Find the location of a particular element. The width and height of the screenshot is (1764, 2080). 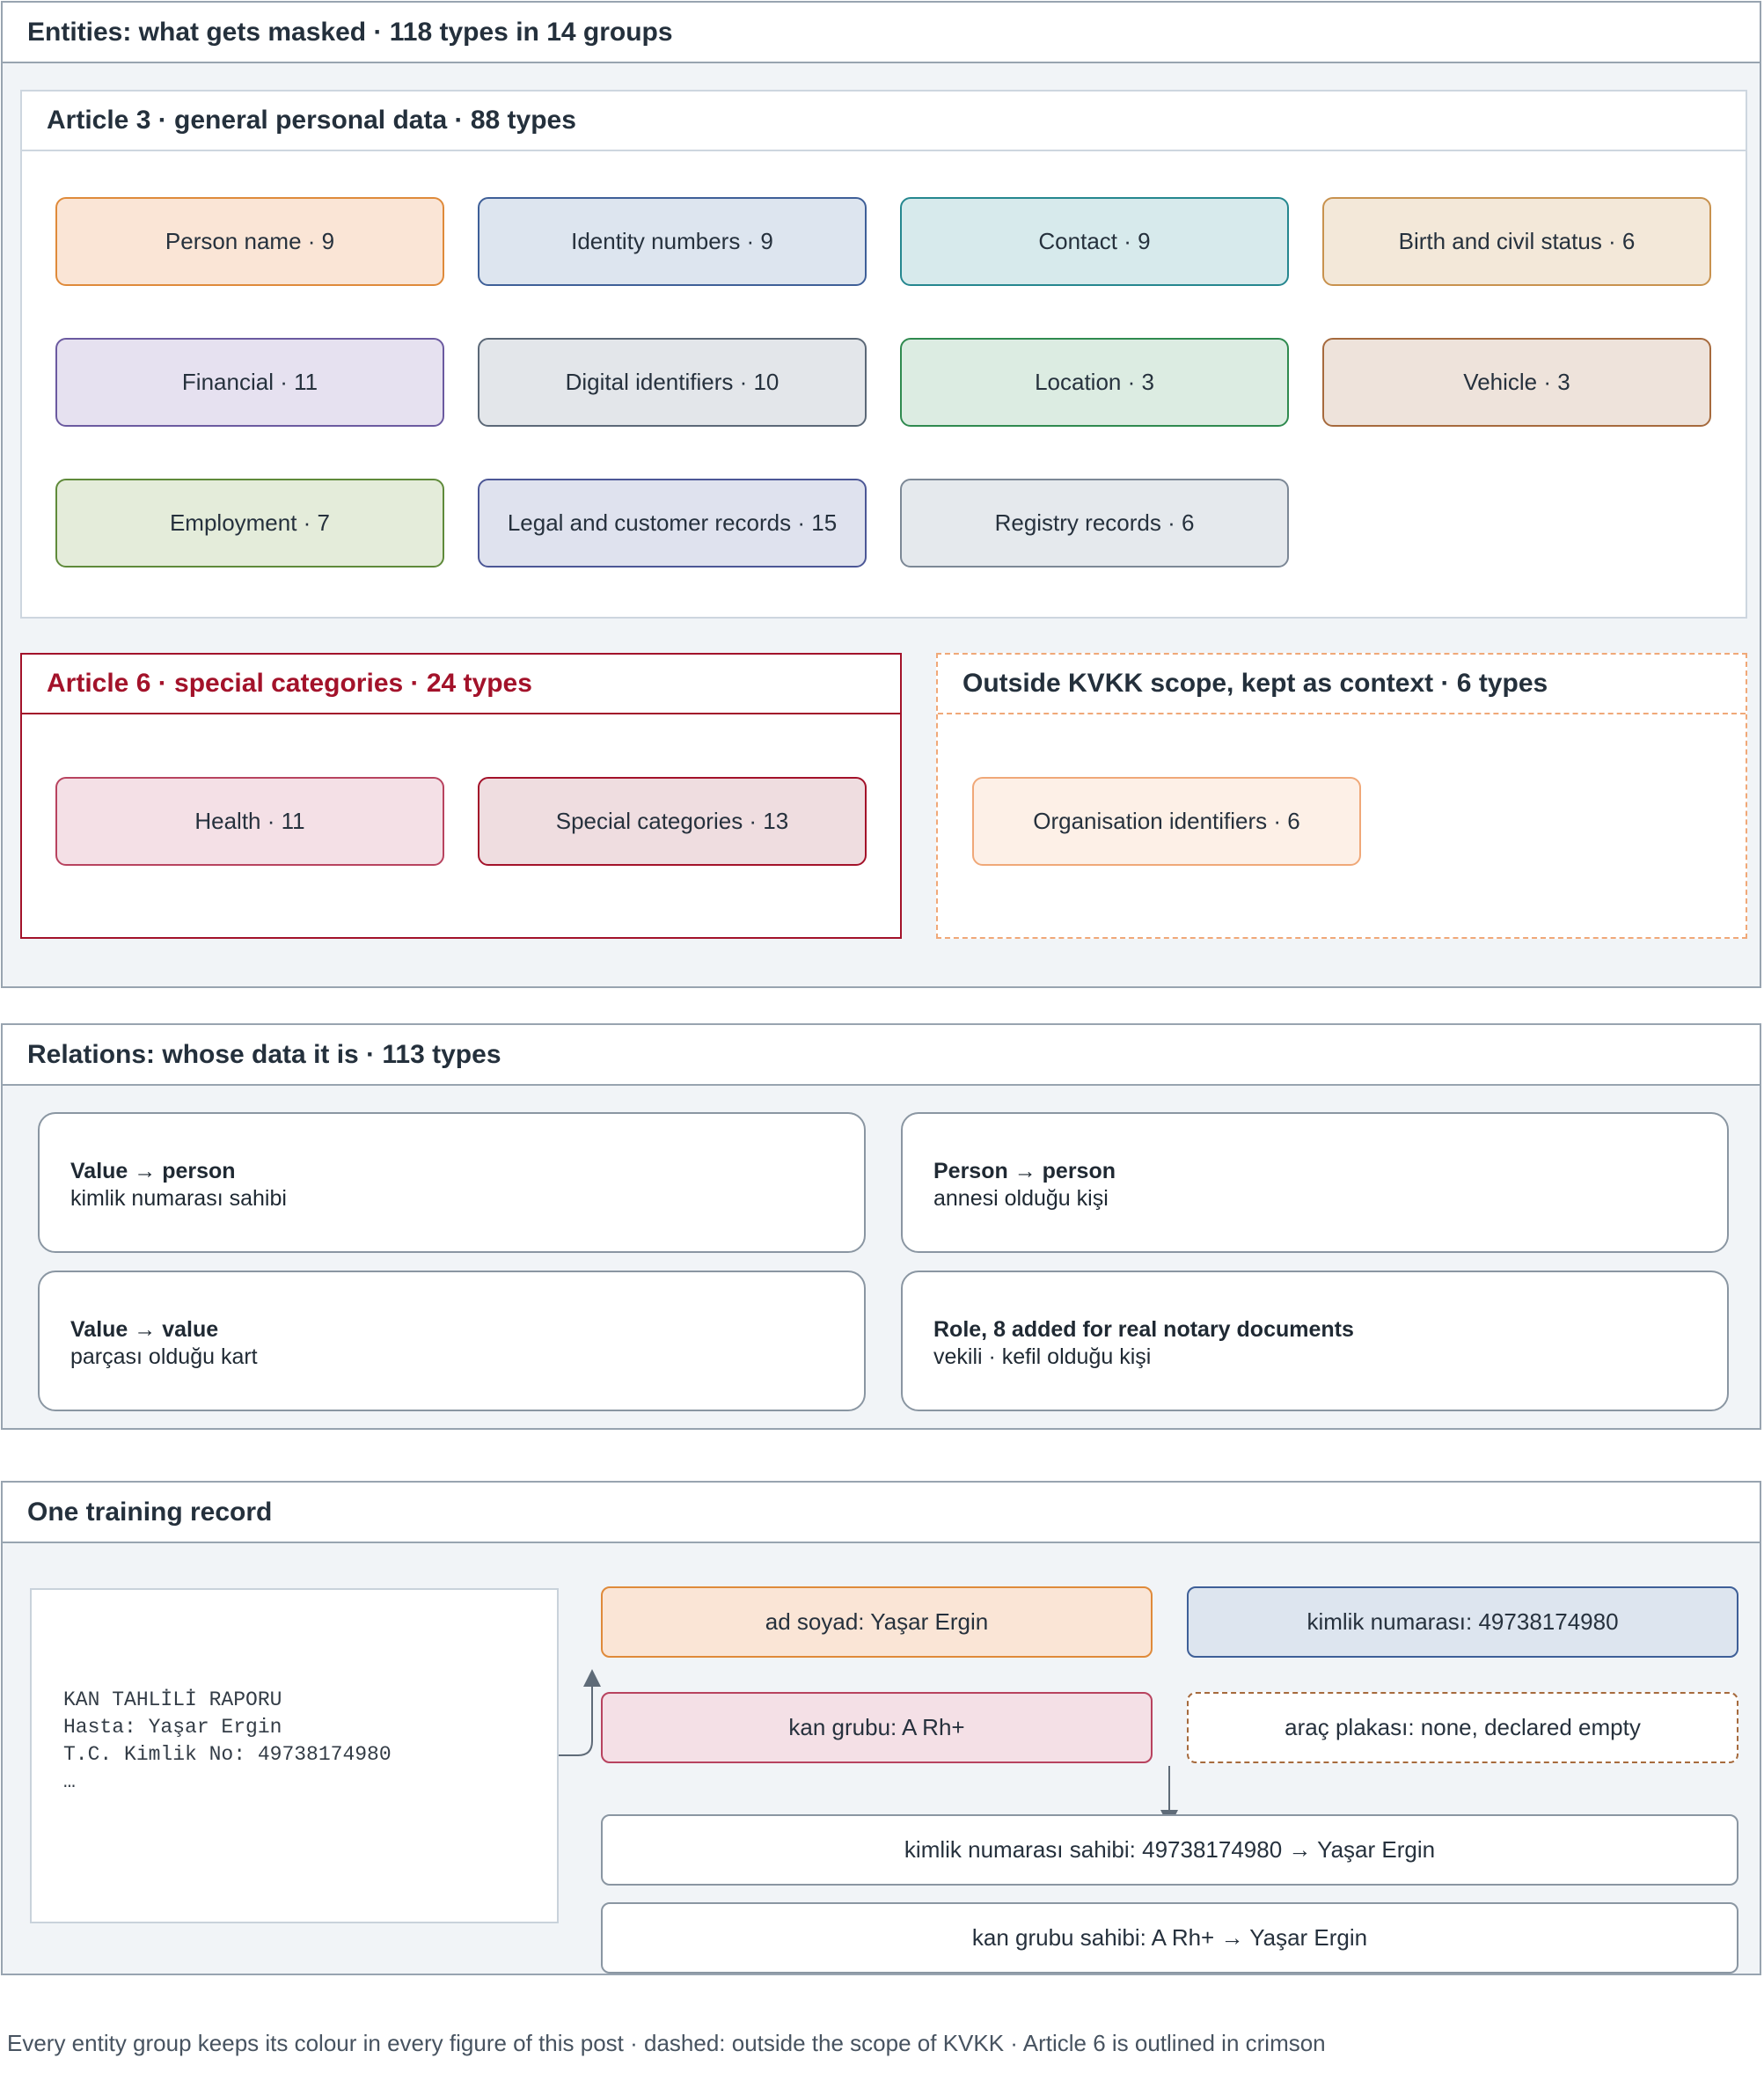

relation-type: Value → person is located at coordinates (153, 1171).